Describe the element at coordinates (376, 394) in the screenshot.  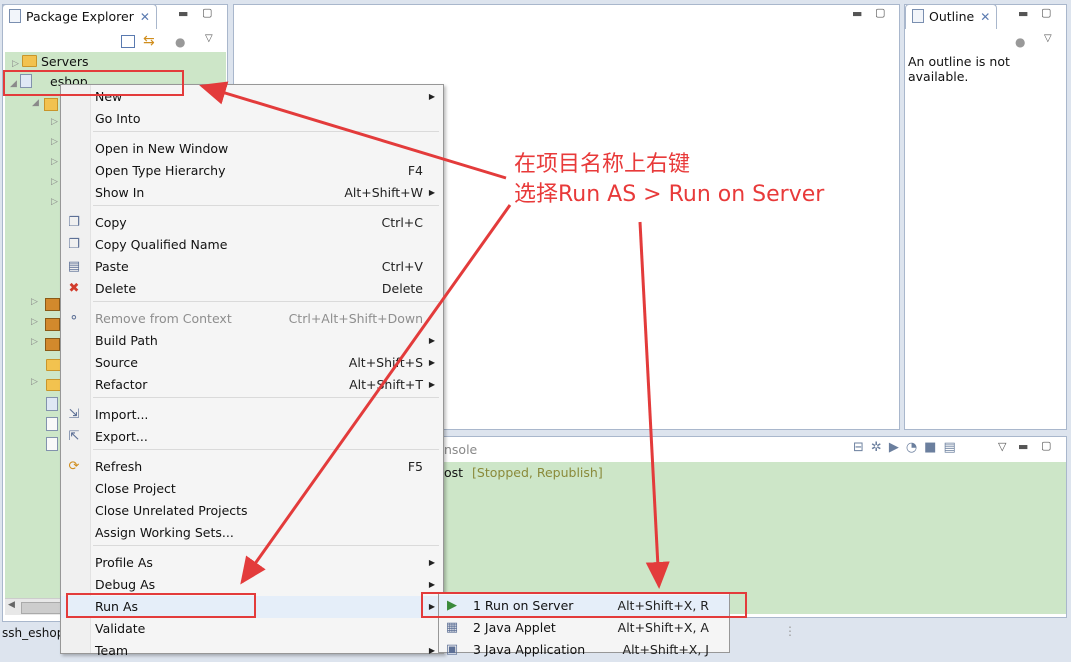
I see `arrow-to-run-as` at that location.